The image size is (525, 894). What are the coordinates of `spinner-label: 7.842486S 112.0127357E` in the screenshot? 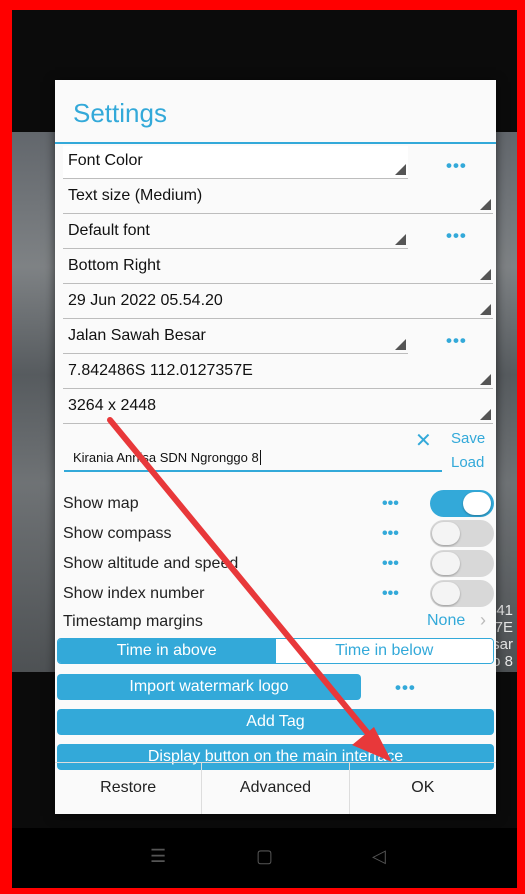 It's located at (160, 370).